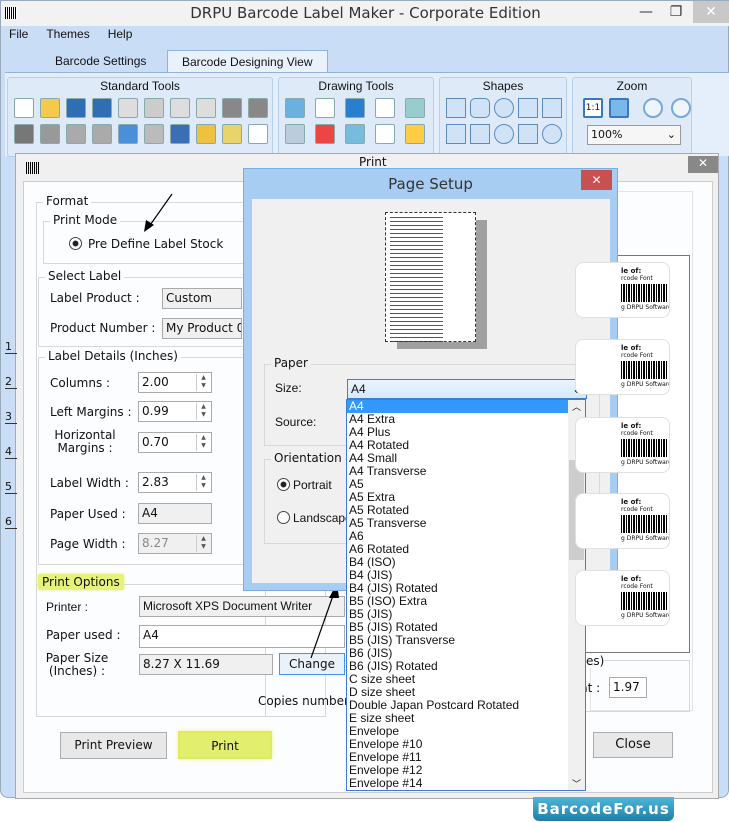 The width and height of the screenshot is (729, 822). Describe the element at coordinates (11, 487) in the screenshot. I see `side-tab-5: 5` at that location.